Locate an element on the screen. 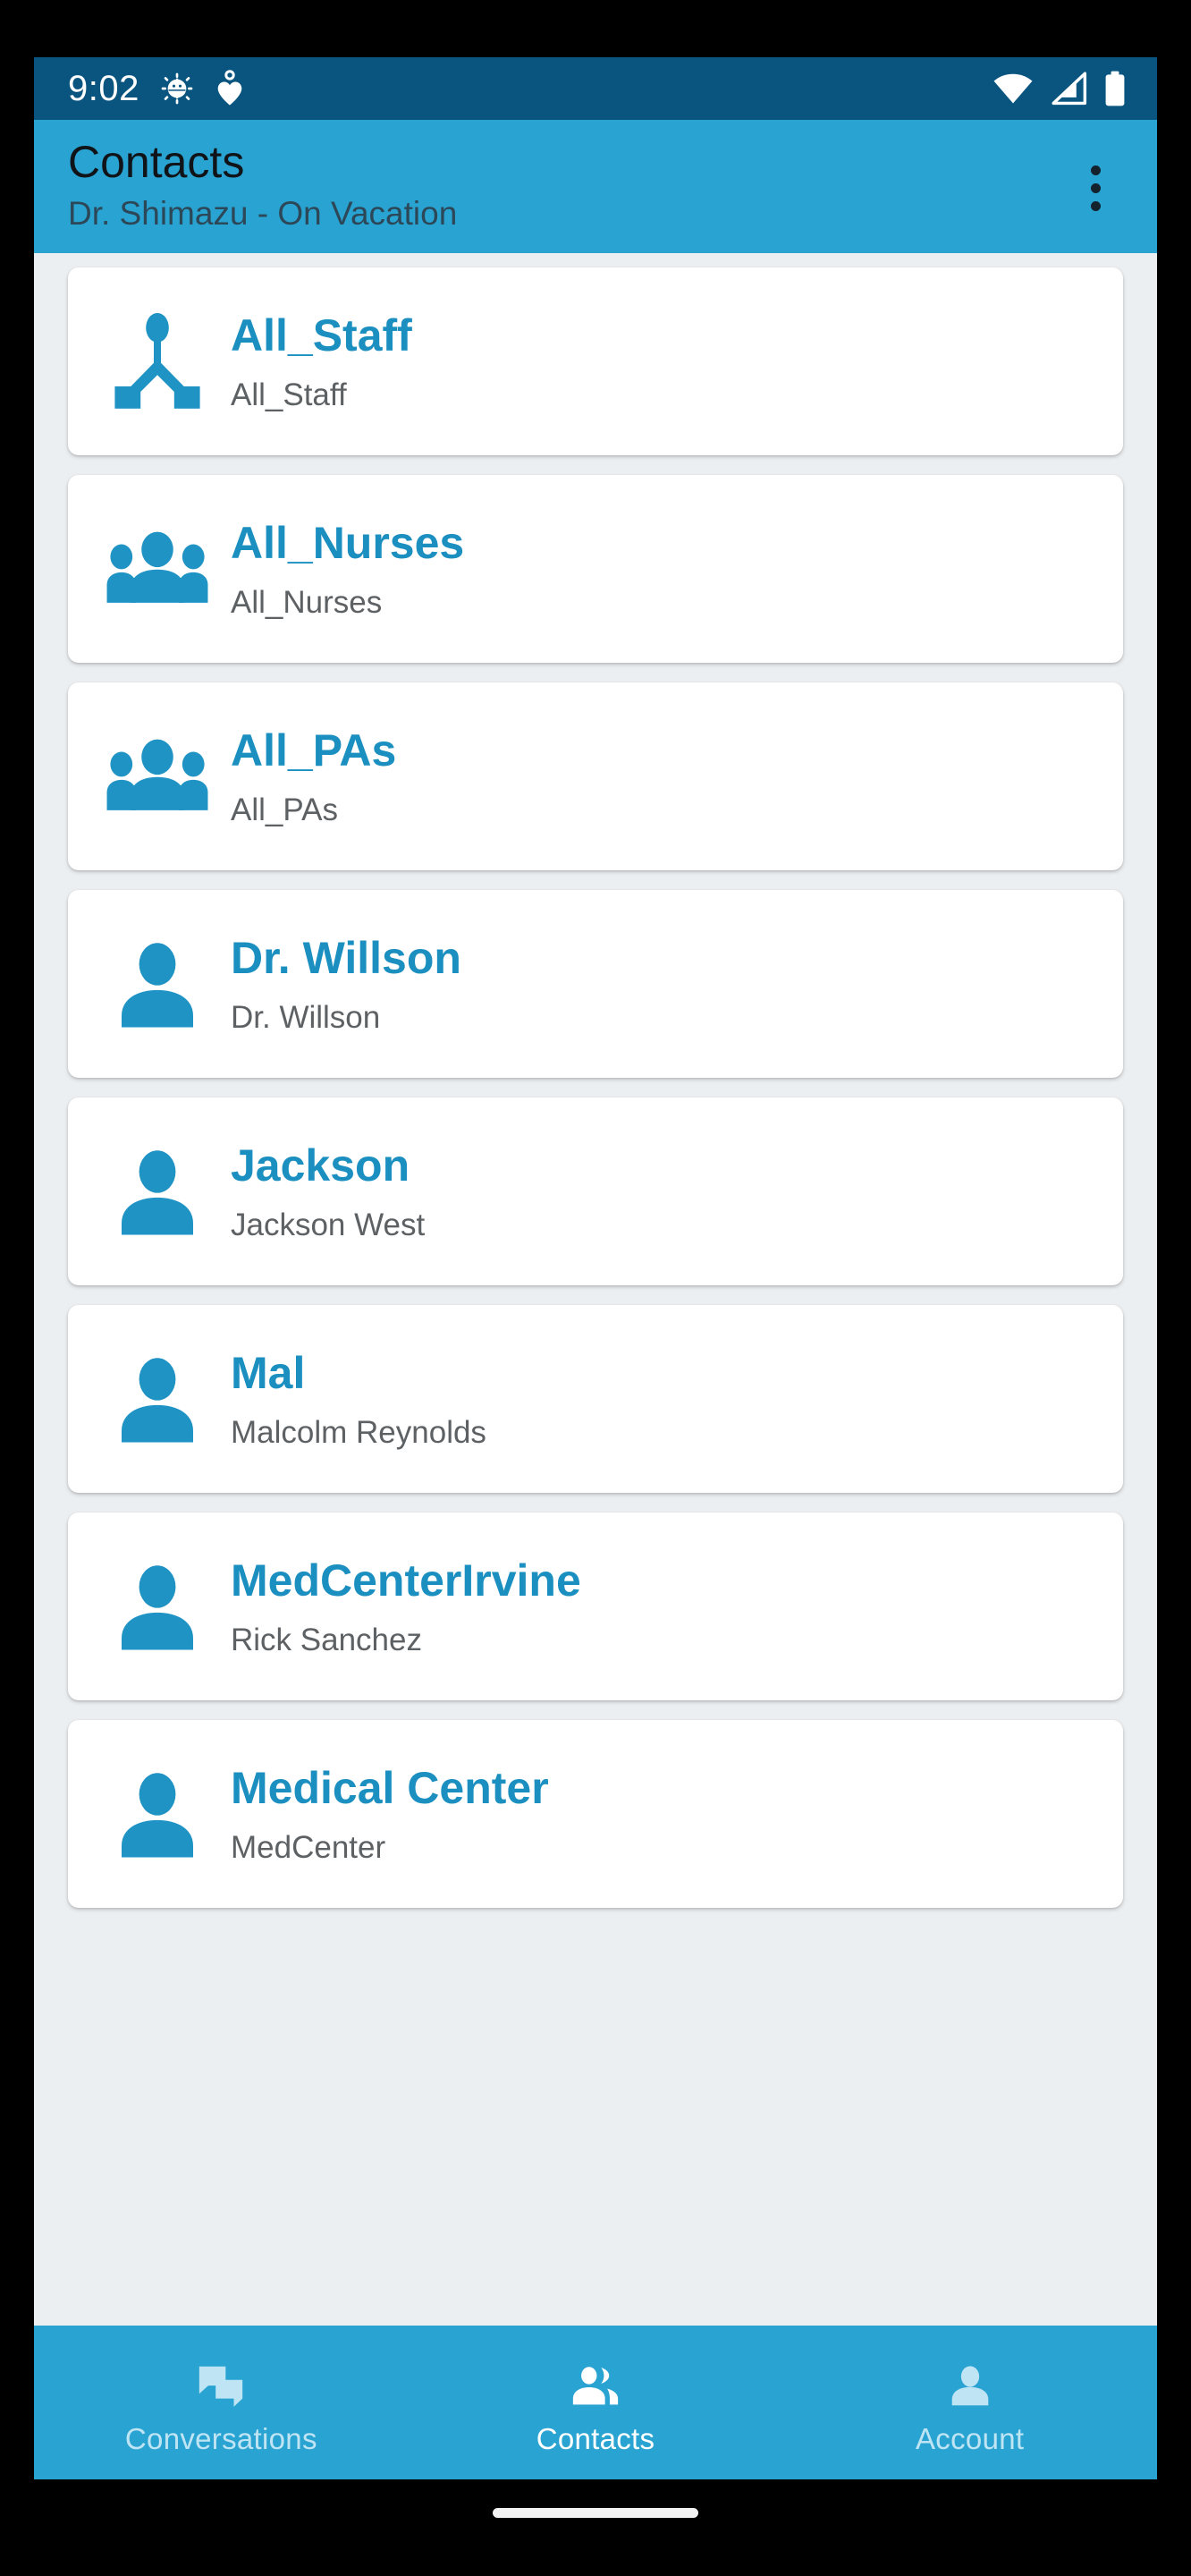  status-bar: 9:02 is located at coordinates (595, 88).